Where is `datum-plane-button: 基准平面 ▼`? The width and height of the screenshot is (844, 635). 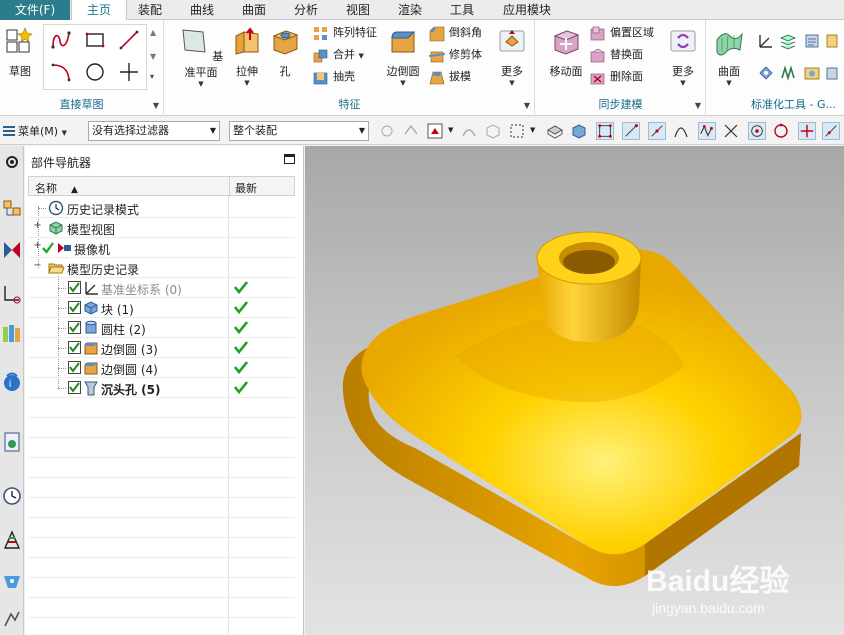
datum-plane-button: 基准平面 ▼ is located at coordinates (201, 57).